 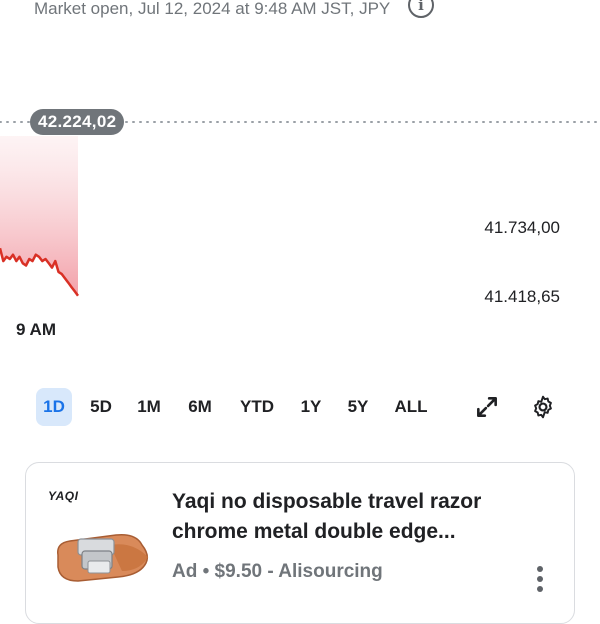 I want to click on y-axis-label-upper: 41.734,00, so click(x=522, y=227).